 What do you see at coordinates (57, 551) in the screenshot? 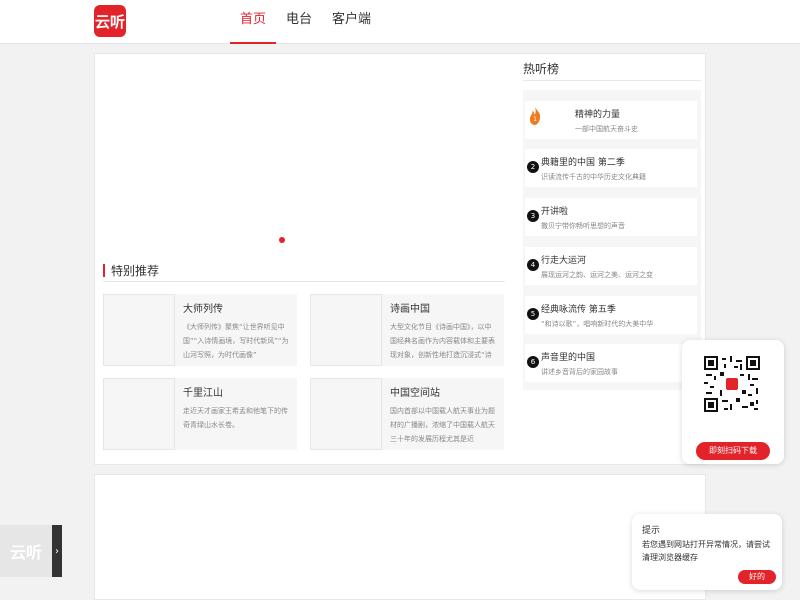
I see `chevron-right-icon: ›` at bounding box center [57, 551].